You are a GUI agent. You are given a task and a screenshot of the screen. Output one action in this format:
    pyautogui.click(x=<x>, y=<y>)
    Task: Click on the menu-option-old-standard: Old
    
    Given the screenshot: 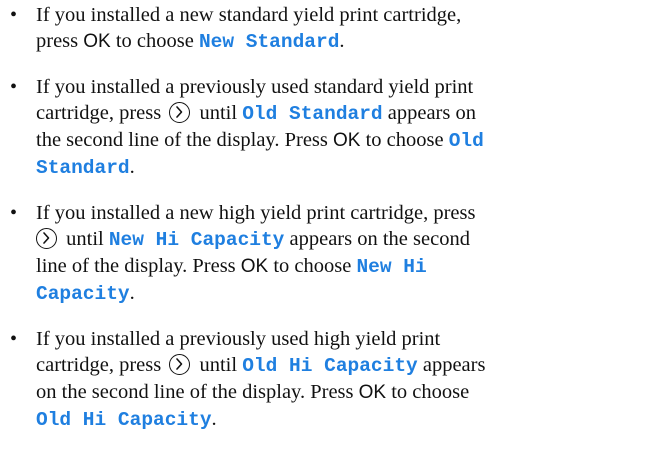 What is the action you would take?
    pyautogui.click(x=466, y=141)
    